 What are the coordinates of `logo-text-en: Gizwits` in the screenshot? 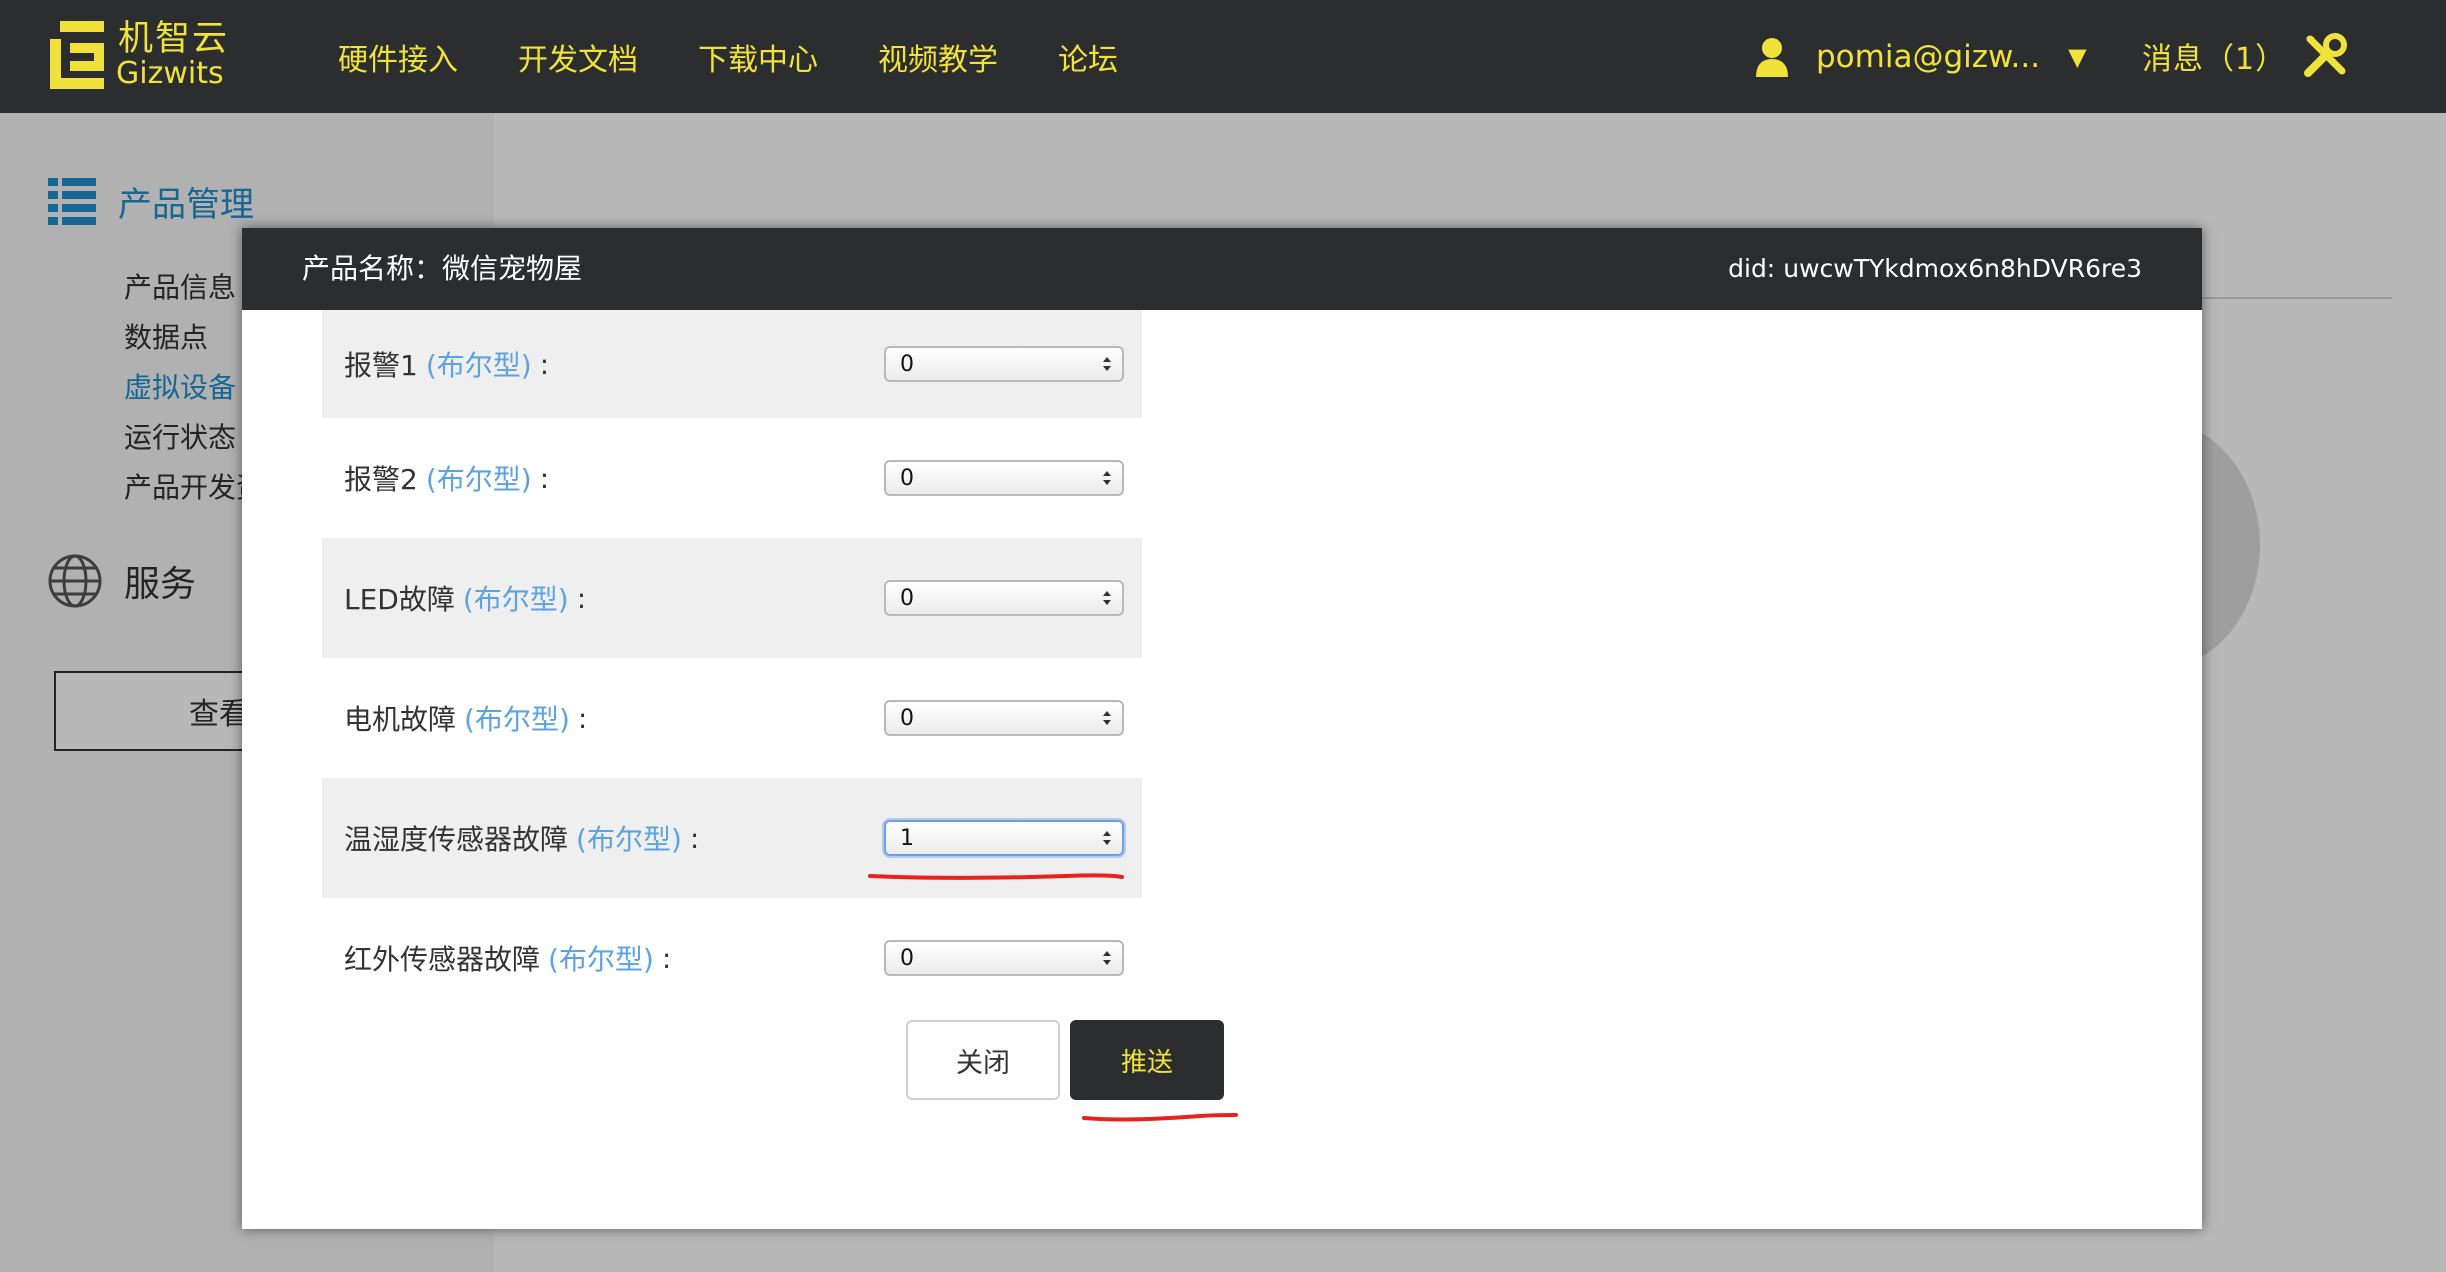 It's located at (170, 73).